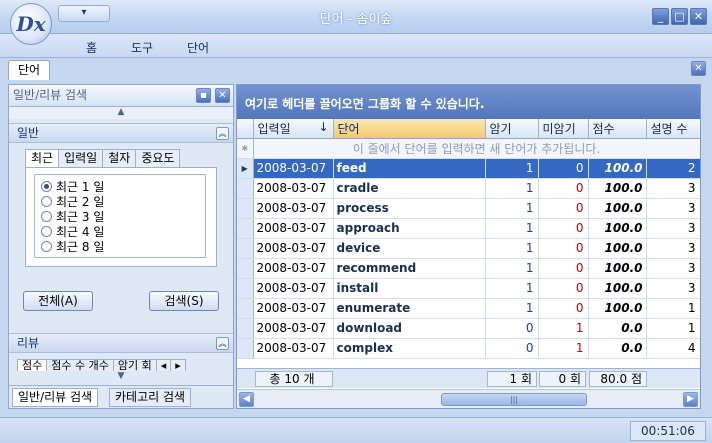  Describe the element at coordinates (123, 246) in the screenshot. I see `radio-recent-8: 최근 8 일` at that location.